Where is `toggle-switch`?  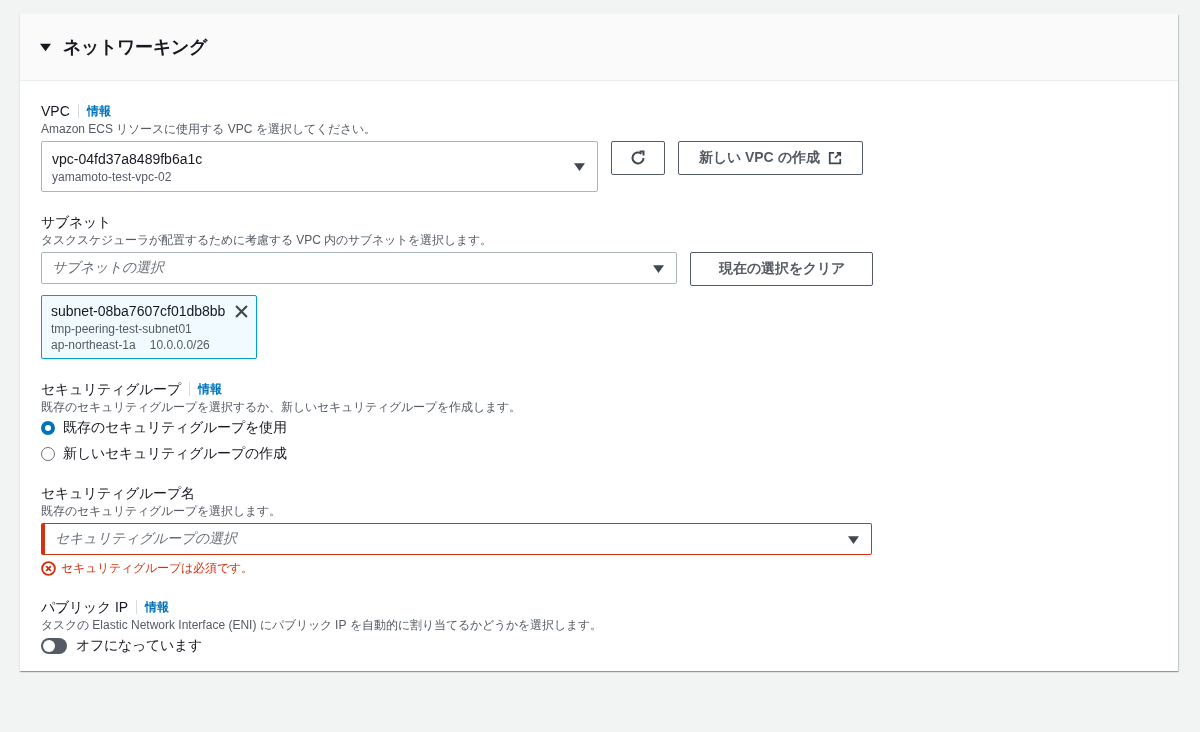 toggle-switch is located at coordinates (54, 646).